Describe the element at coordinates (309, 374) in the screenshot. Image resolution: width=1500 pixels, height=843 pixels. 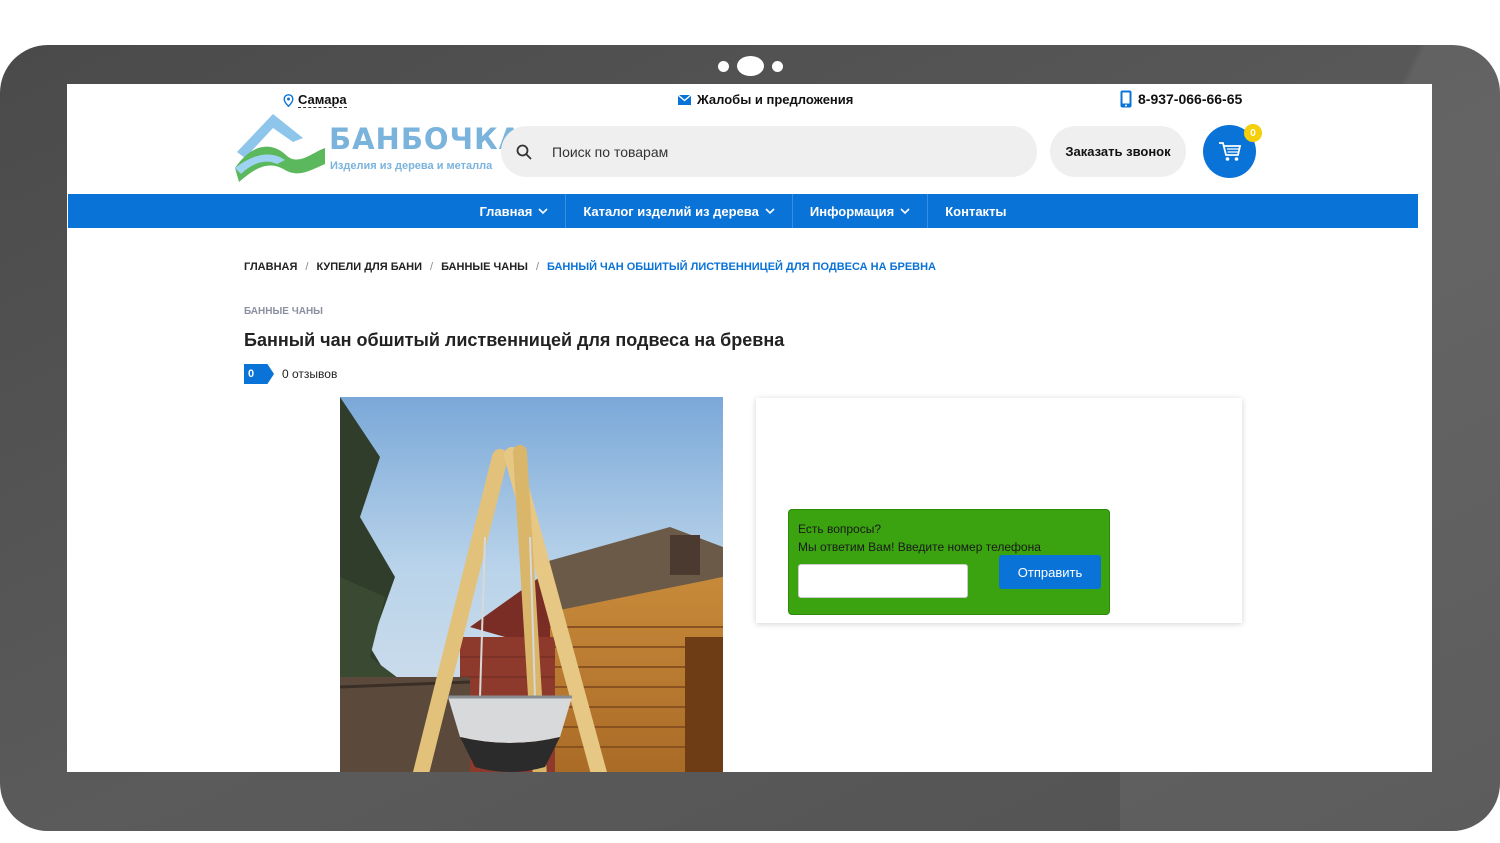
I see `reviews-count: 0 отзывов` at that location.